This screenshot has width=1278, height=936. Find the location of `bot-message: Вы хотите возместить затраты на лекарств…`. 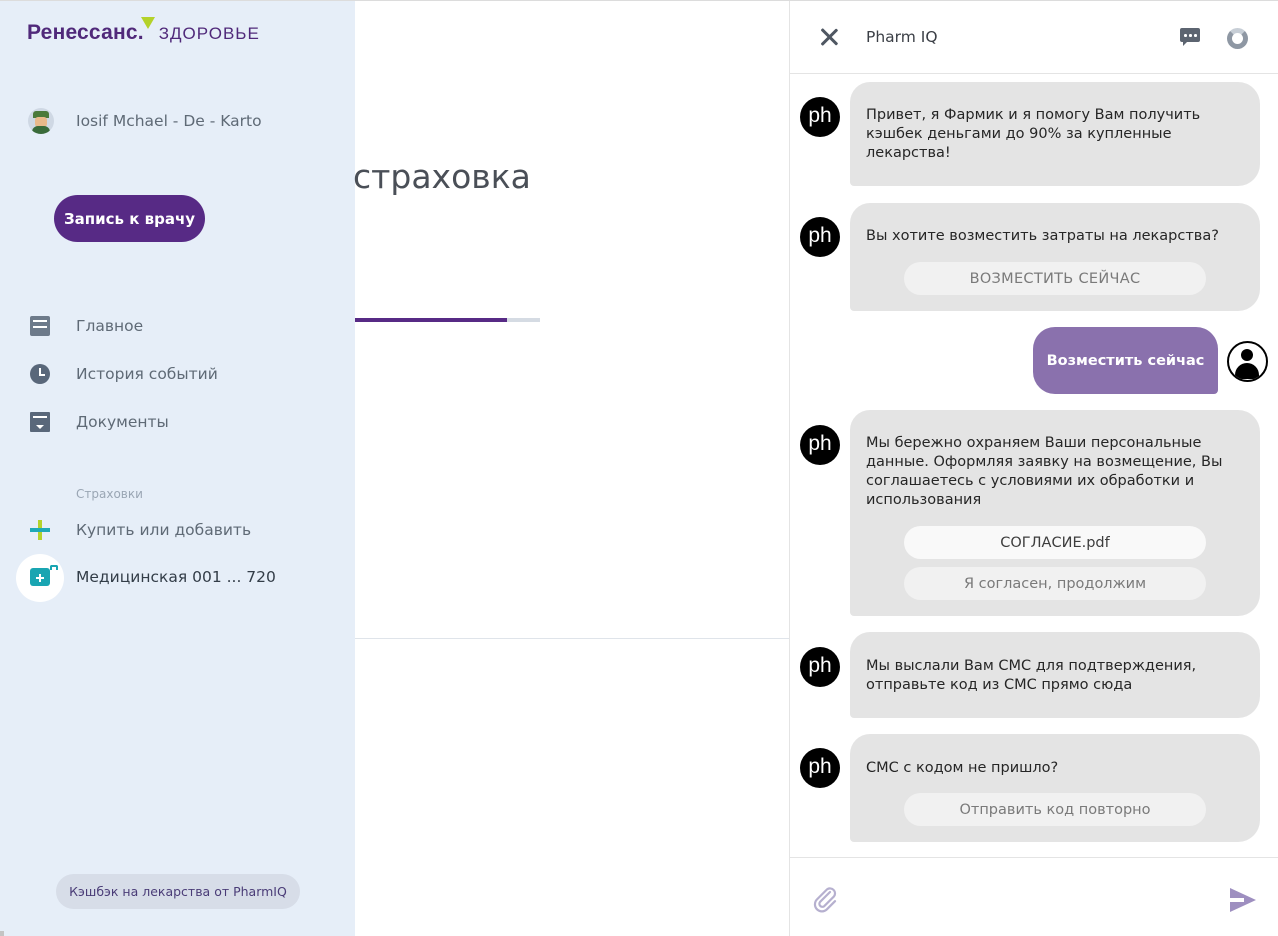

bot-message: Вы хотите возместить затраты на лекарств… is located at coordinates (1055, 257).